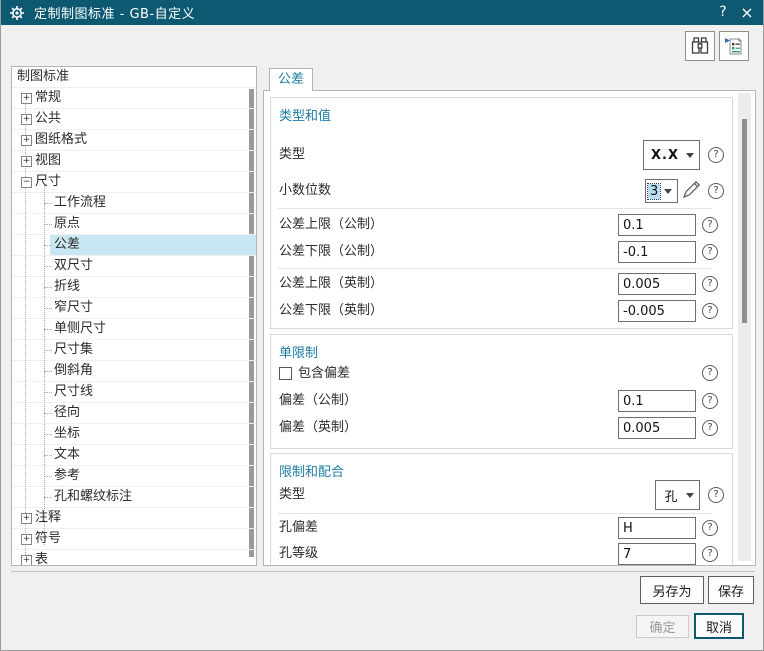 This screenshot has height=651, width=764. What do you see at coordinates (134, 518) in the screenshot?
I see `tree-item-zhushi: 注释` at bounding box center [134, 518].